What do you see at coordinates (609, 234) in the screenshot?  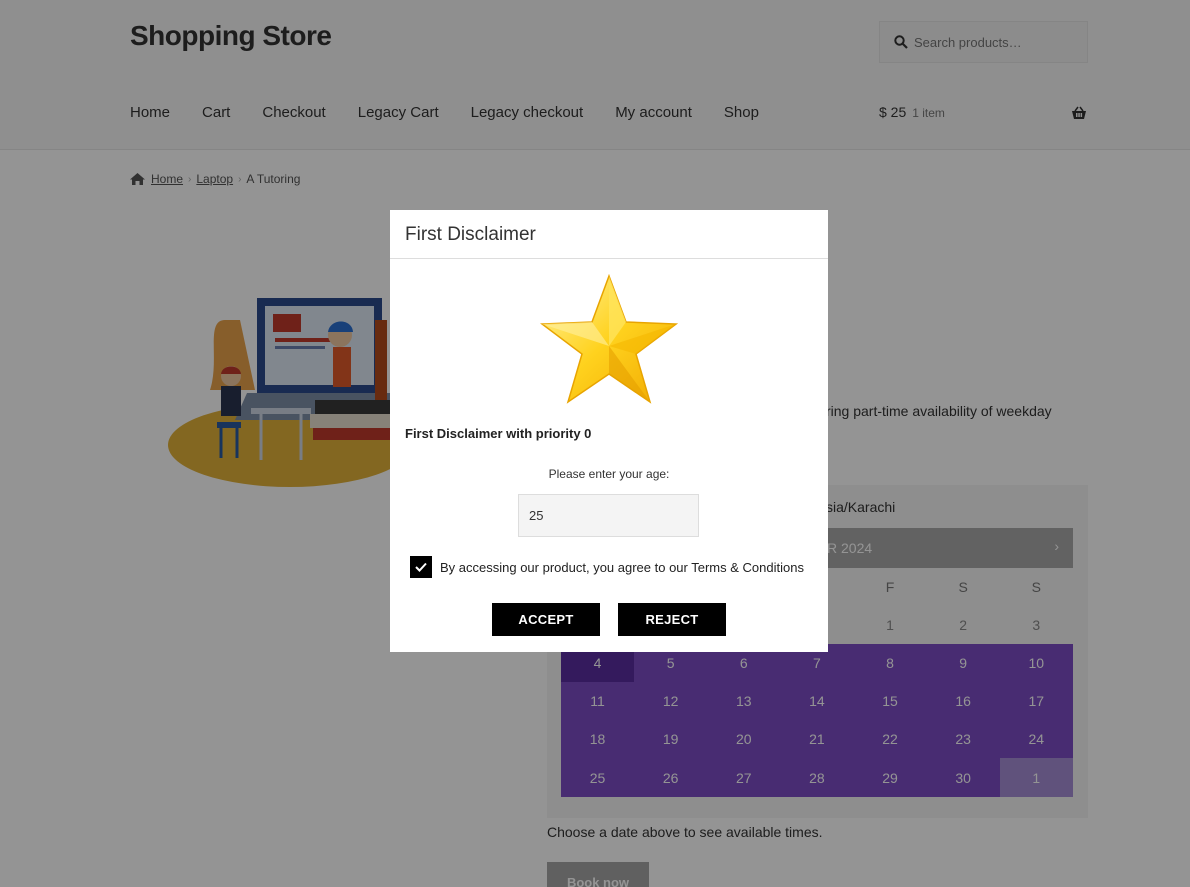 I see `modal-title: First Disclaimer` at bounding box center [609, 234].